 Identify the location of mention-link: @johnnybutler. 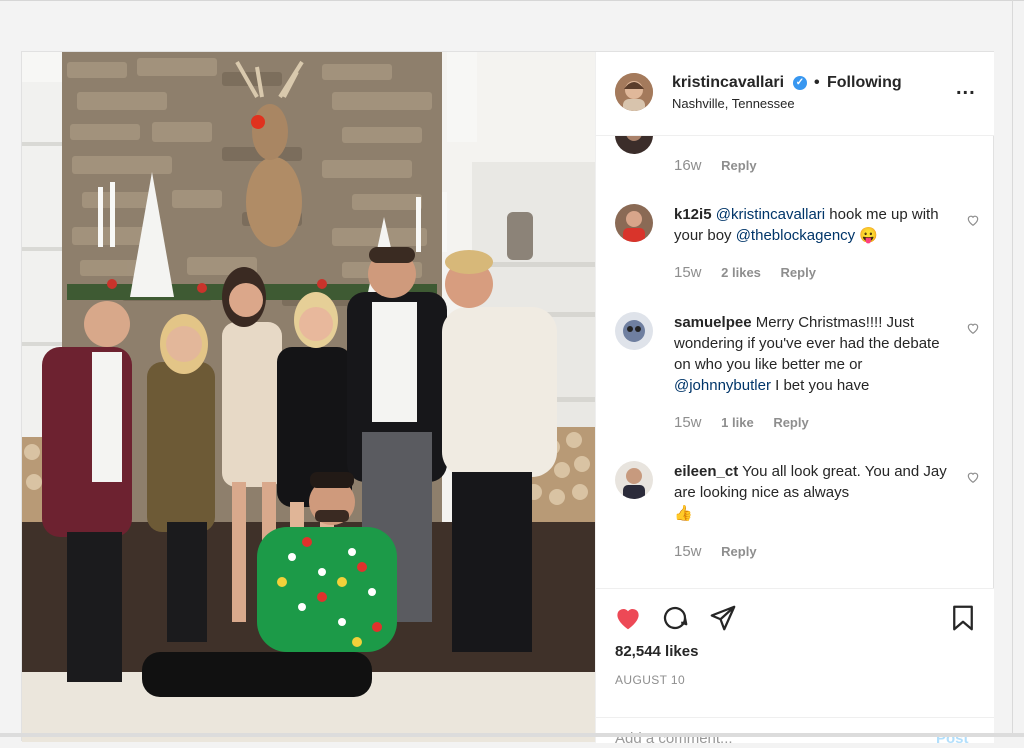
(722, 385).